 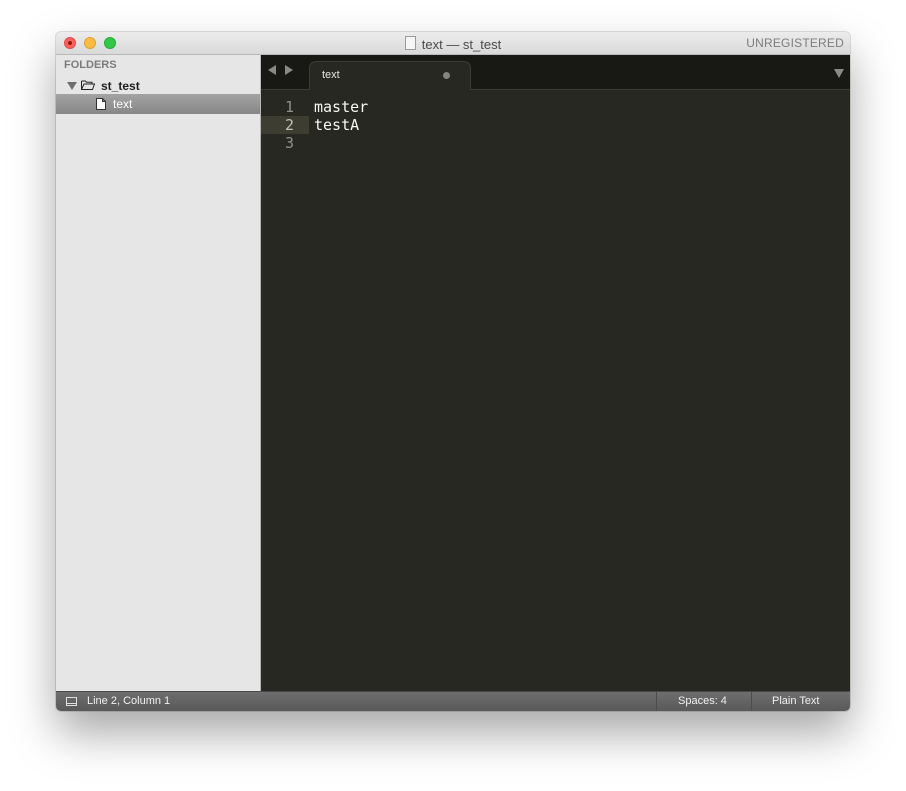 What do you see at coordinates (446, 75) in the screenshot?
I see `unsaved-dot-icon` at bounding box center [446, 75].